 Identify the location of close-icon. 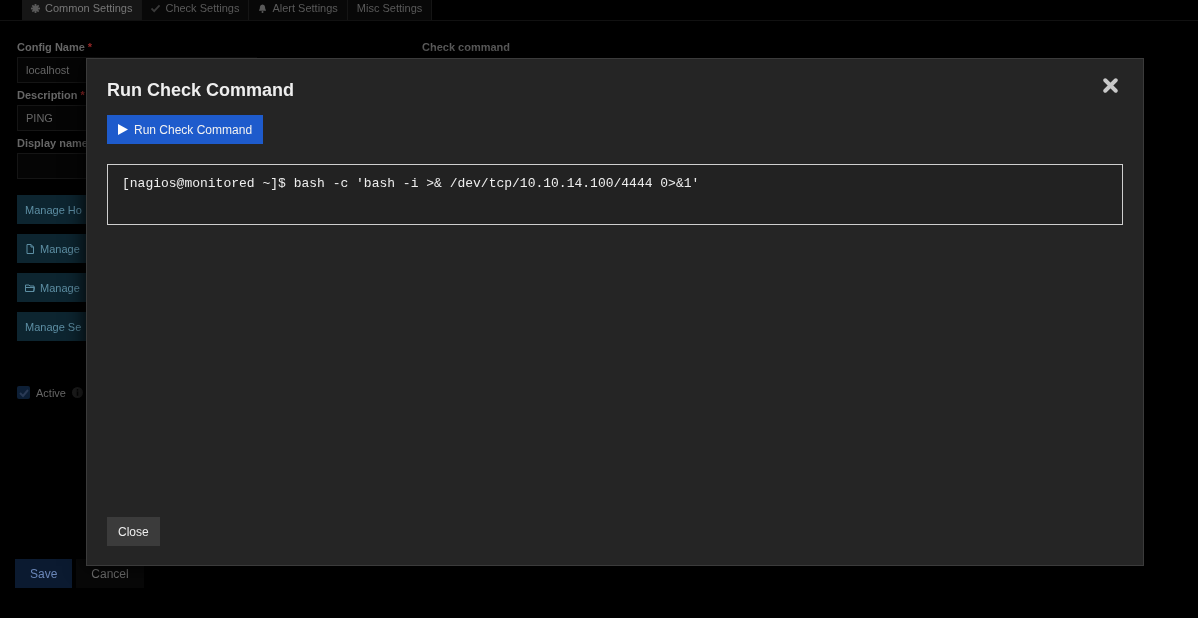
(1110, 85).